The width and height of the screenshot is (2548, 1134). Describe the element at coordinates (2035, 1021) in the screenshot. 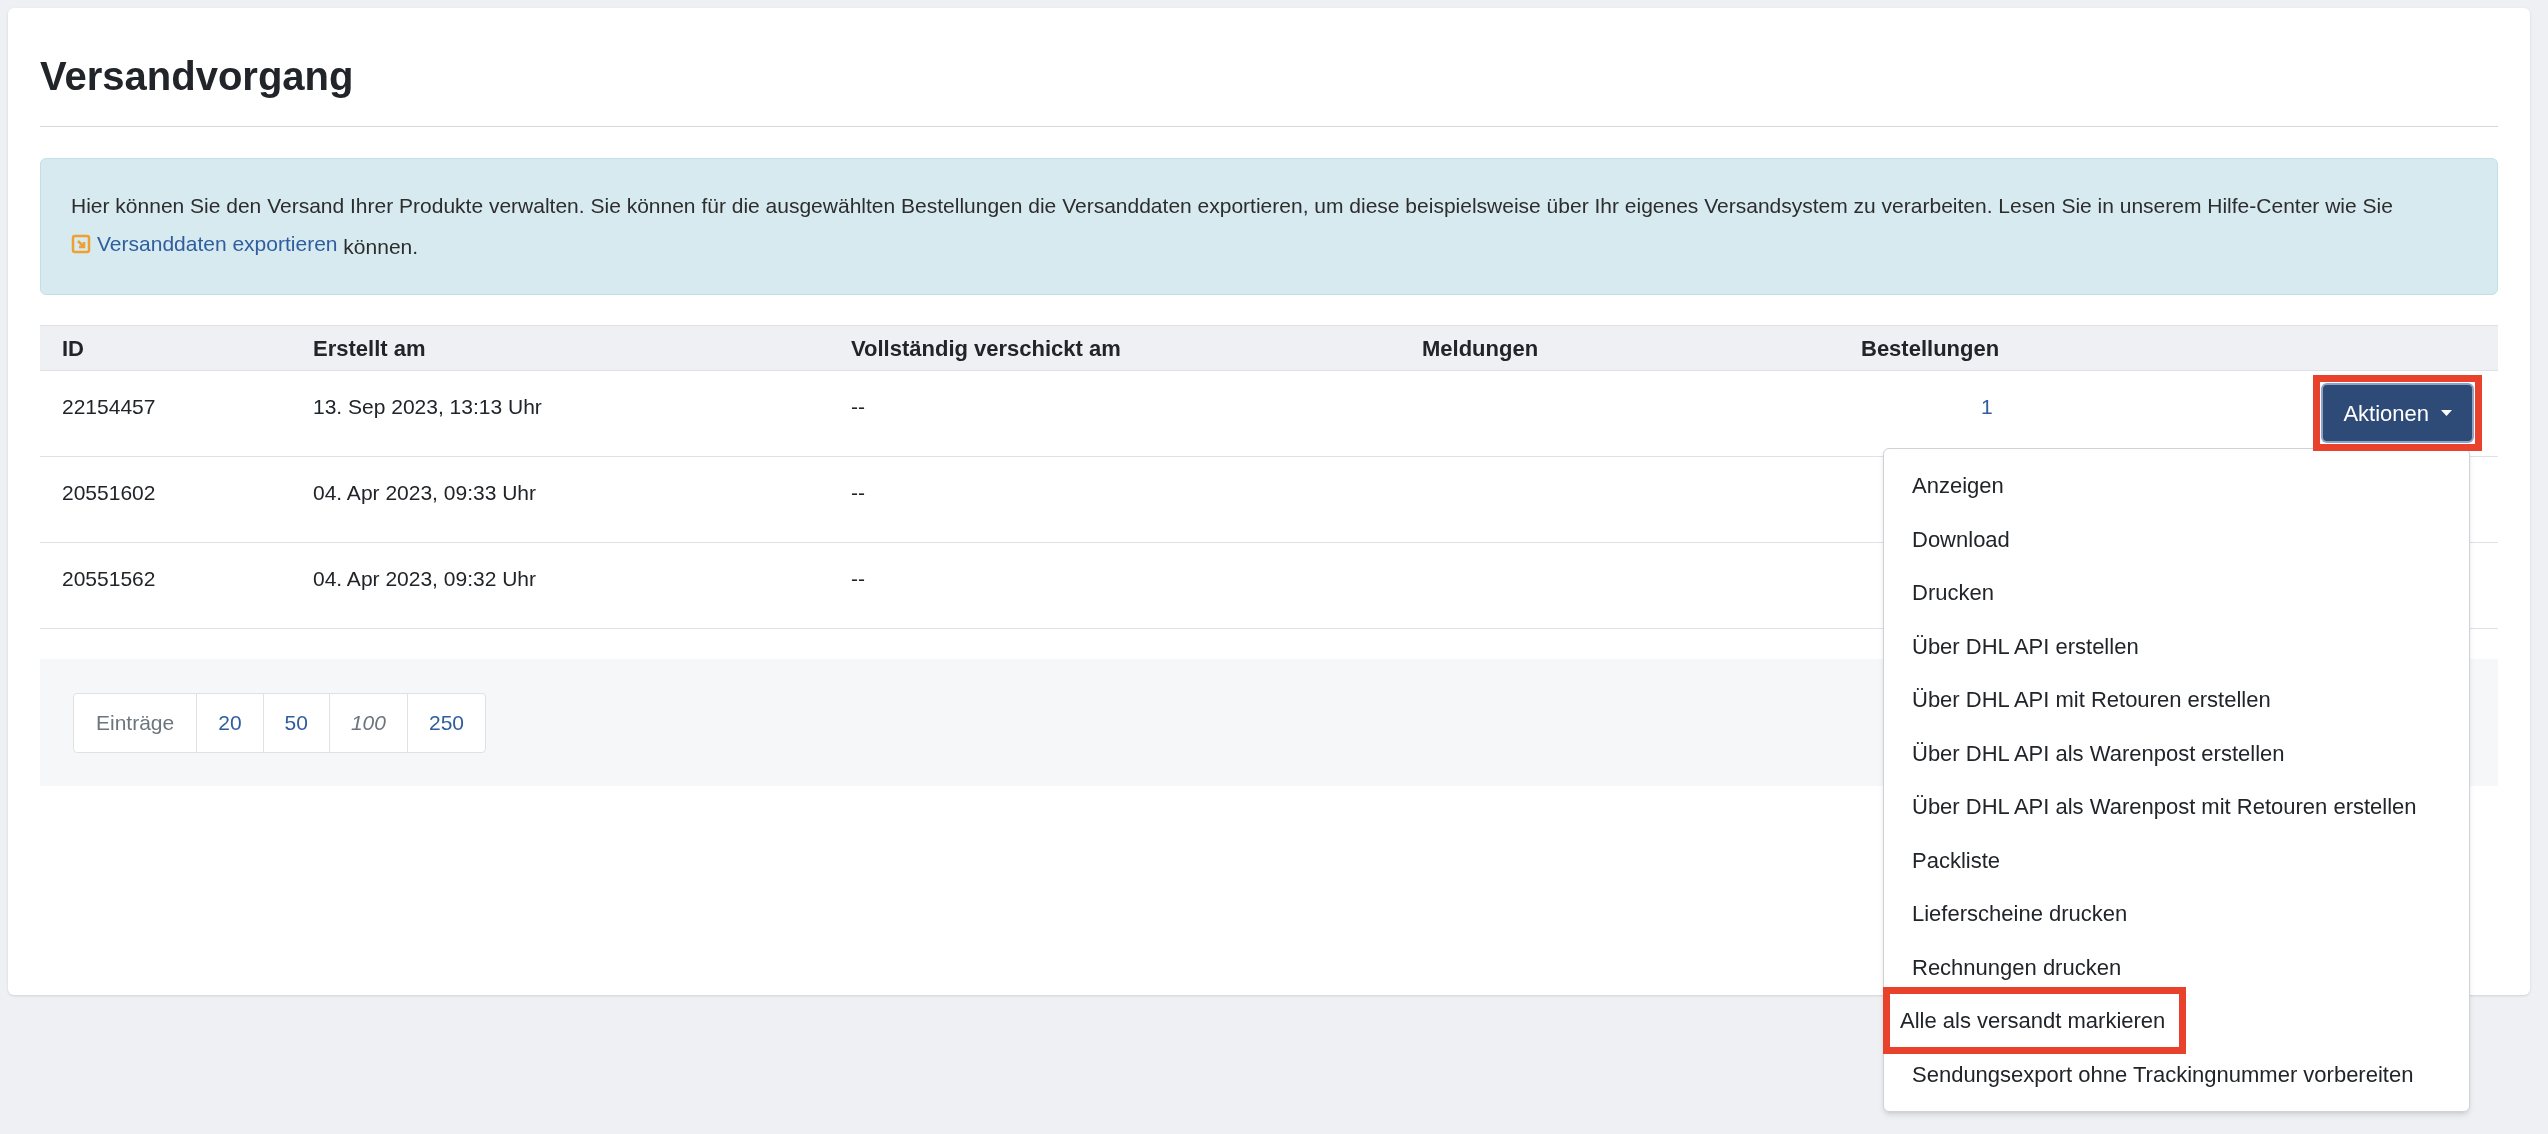

I see `menu-item: Alle als versandt markieren` at that location.